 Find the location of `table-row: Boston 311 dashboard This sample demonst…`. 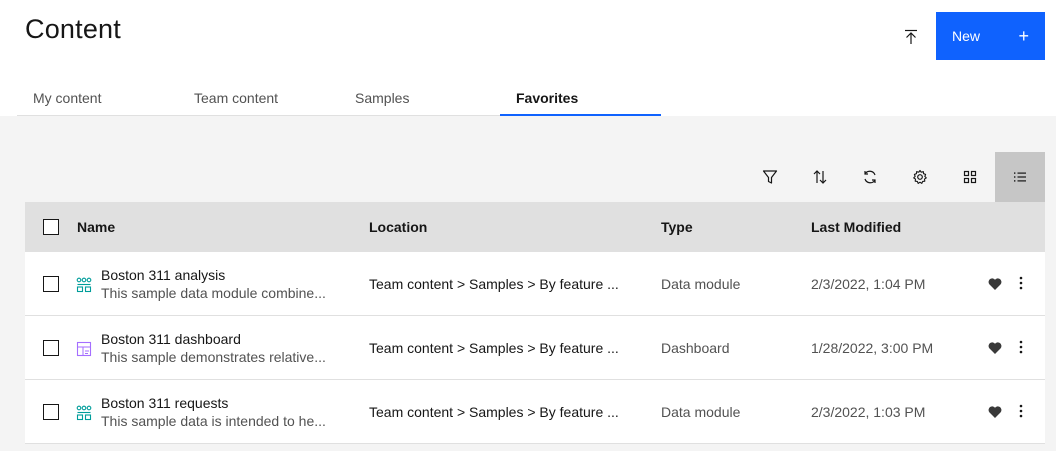

table-row: Boston 311 dashboard This sample demonst… is located at coordinates (535, 348).